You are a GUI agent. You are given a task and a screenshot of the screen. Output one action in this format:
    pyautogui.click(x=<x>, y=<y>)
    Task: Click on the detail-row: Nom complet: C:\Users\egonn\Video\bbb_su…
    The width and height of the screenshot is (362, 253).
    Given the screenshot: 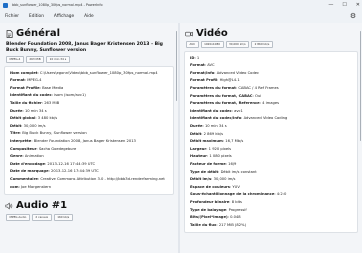 What is the action you would take?
    pyautogui.click(x=84, y=72)
    